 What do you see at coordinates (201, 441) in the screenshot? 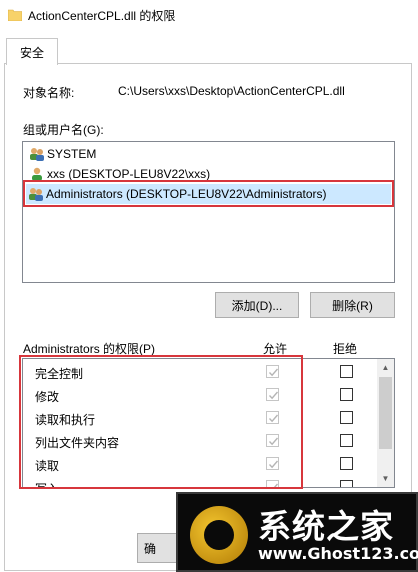
I see `permission-row: 列出文件夹内容` at bounding box center [201, 441].